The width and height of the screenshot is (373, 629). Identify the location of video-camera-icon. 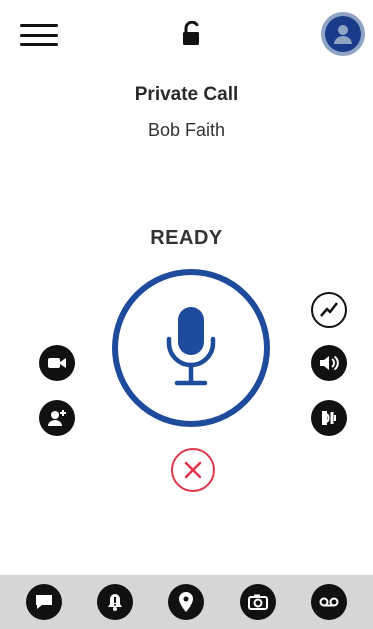
(57, 363).